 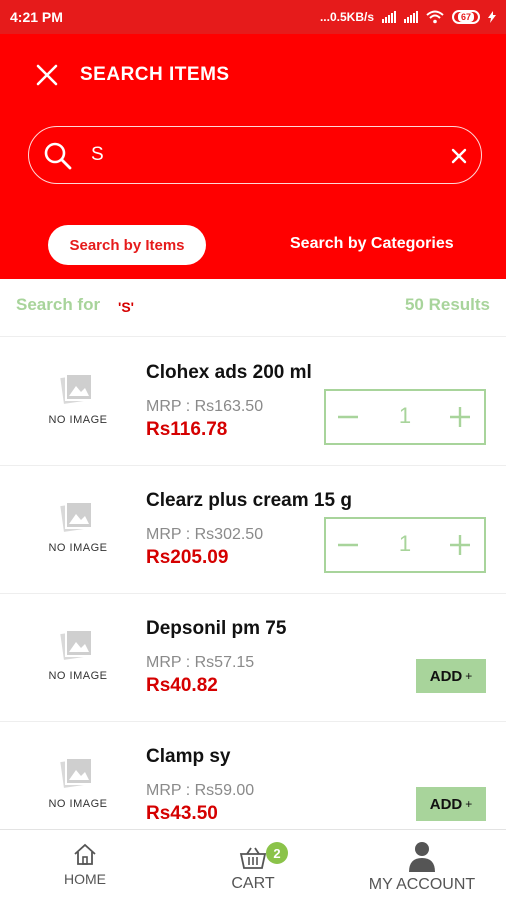 What do you see at coordinates (155, 74) in the screenshot?
I see `page-title: SEARCH ITEMS` at bounding box center [155, 74].